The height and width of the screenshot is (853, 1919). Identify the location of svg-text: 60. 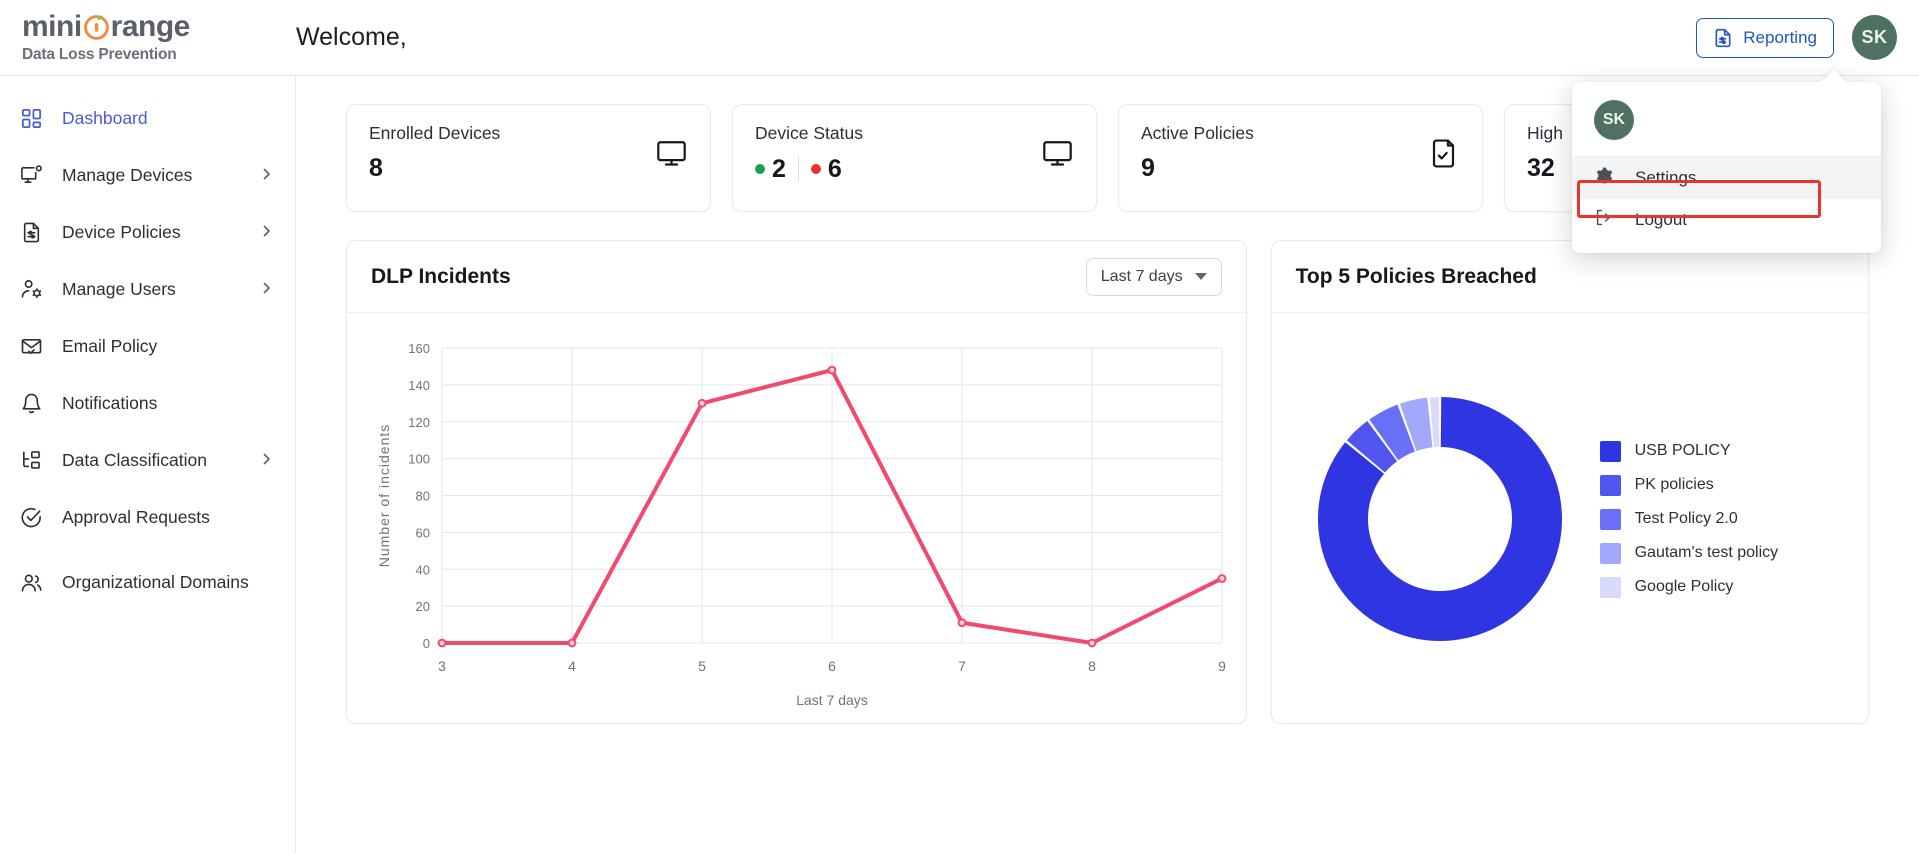
(423, 532).